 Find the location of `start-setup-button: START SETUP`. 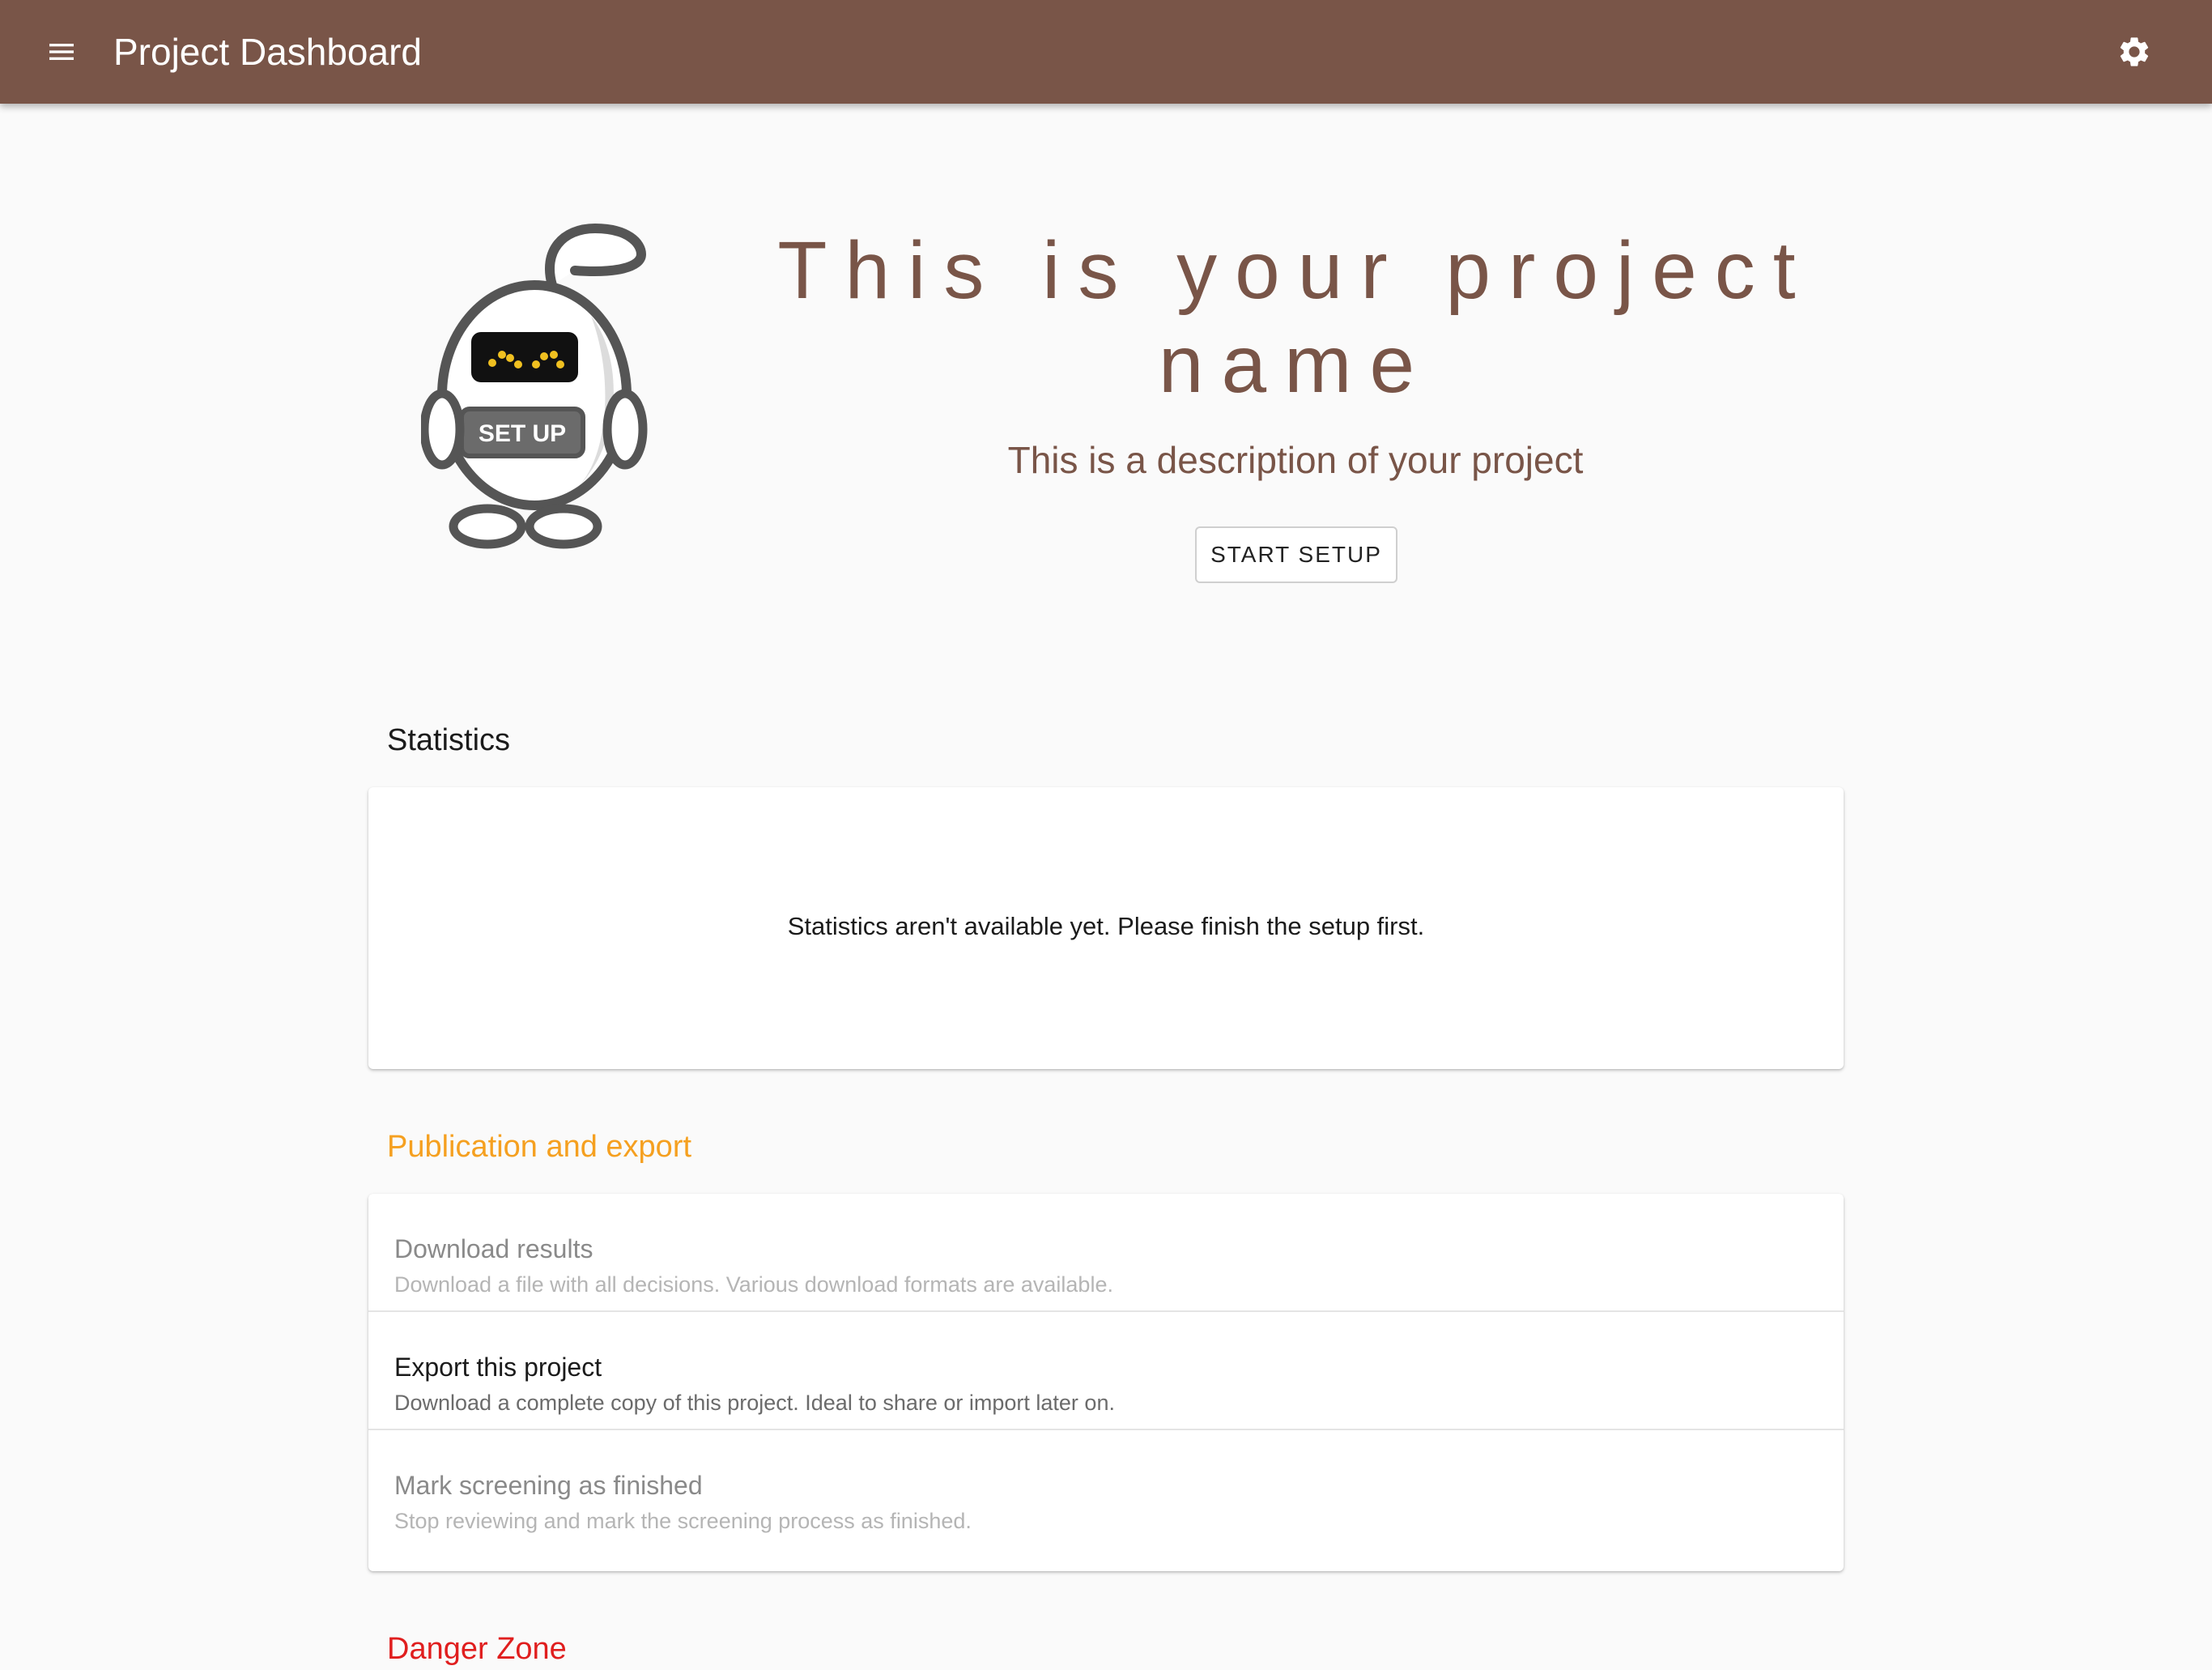

start-setup-button: START SETUP is located at coordinates (1296, 554).